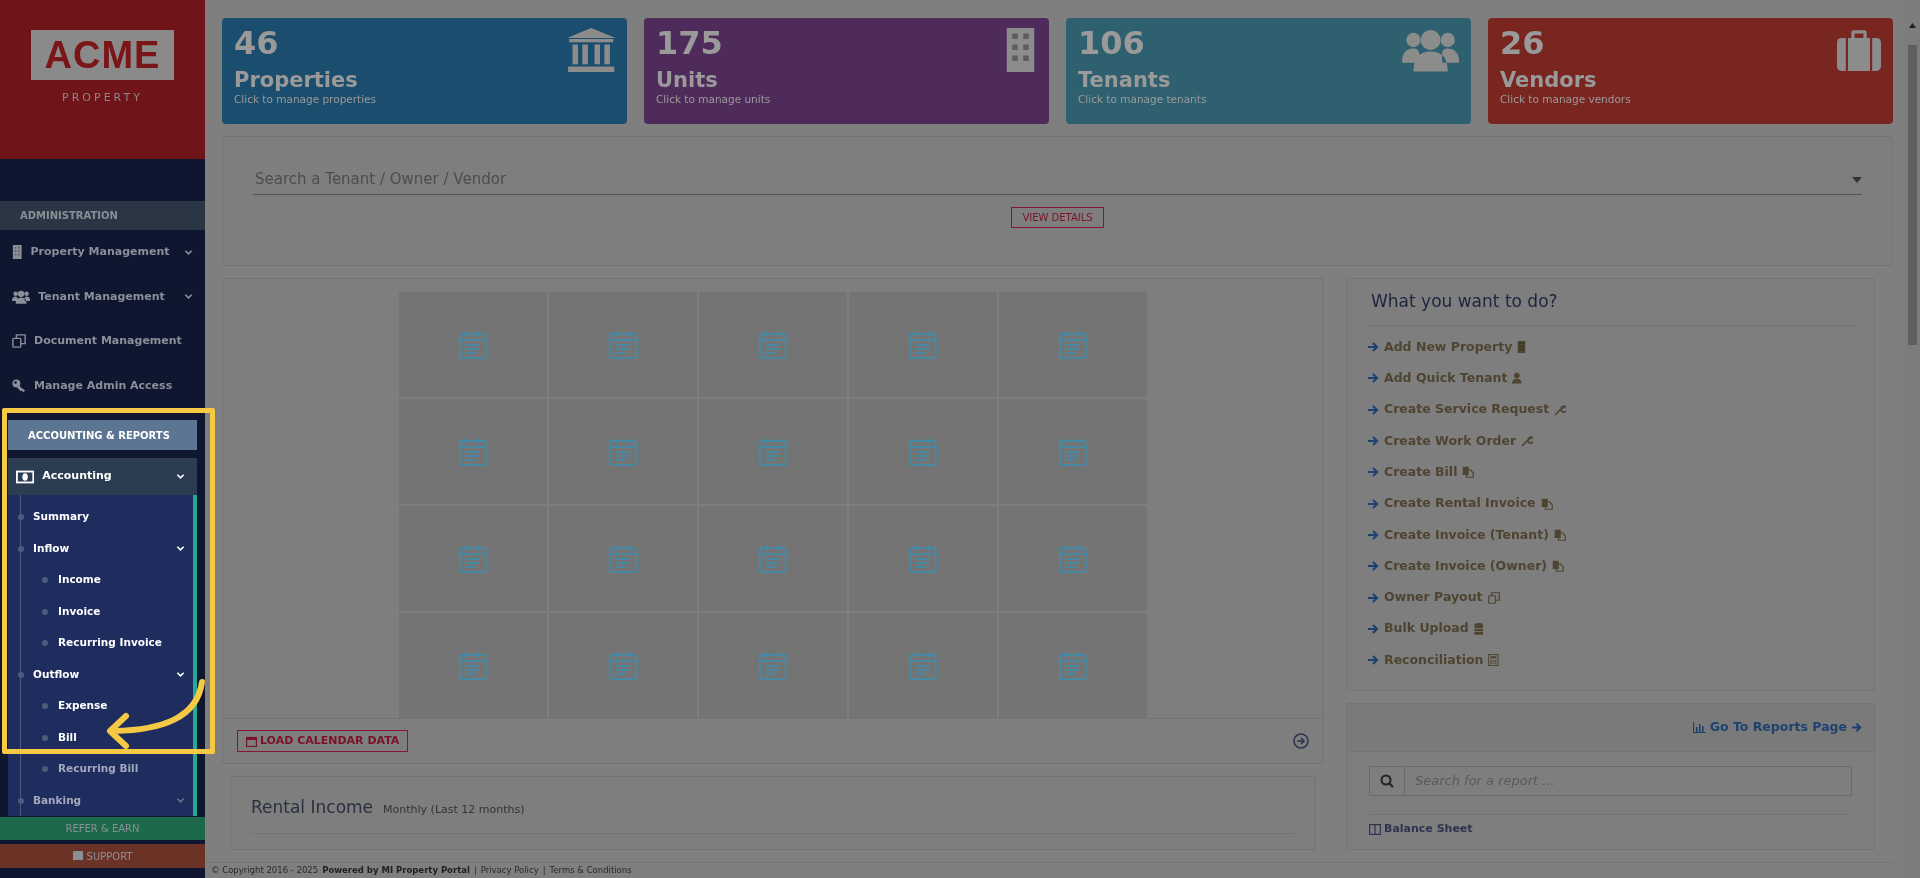 The width and height of the screenshot is (1920, 878). What do you see at coordinates (102, 856) in the screenshot?
I see `support-button: SUPPORT` at bounding box center [102, 856].